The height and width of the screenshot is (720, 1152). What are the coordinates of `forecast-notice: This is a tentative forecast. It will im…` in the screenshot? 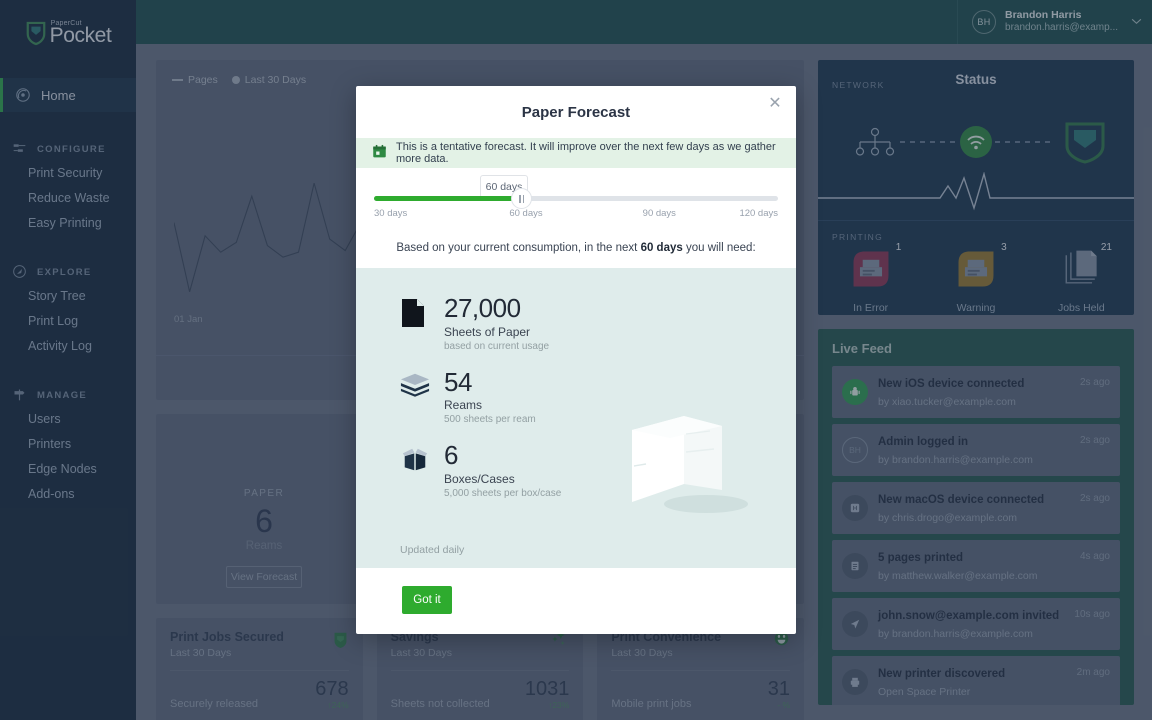 It's located at (576, 153).